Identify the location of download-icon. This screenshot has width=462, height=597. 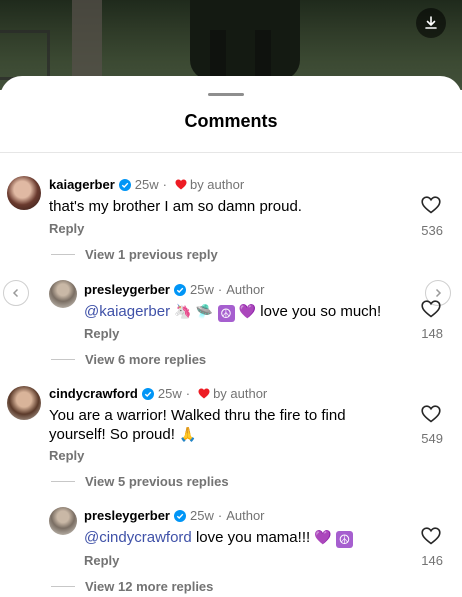
(431, 22).